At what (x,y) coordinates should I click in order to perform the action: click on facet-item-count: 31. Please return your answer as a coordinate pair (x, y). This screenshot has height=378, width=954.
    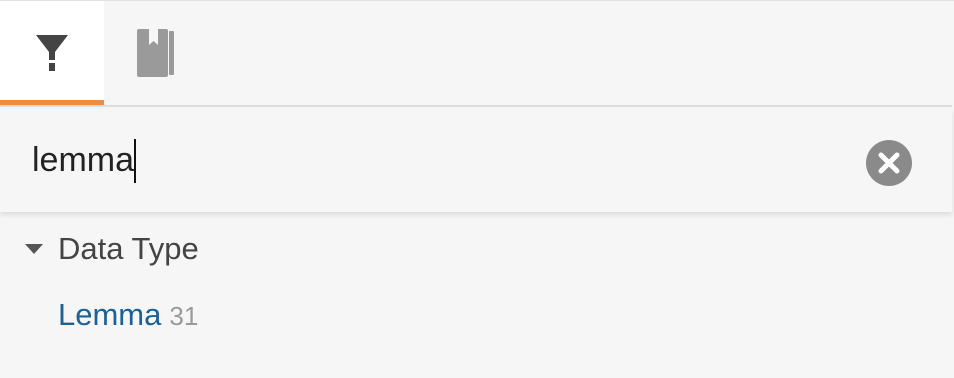
    Looking at the image, I should click on (184, 316).